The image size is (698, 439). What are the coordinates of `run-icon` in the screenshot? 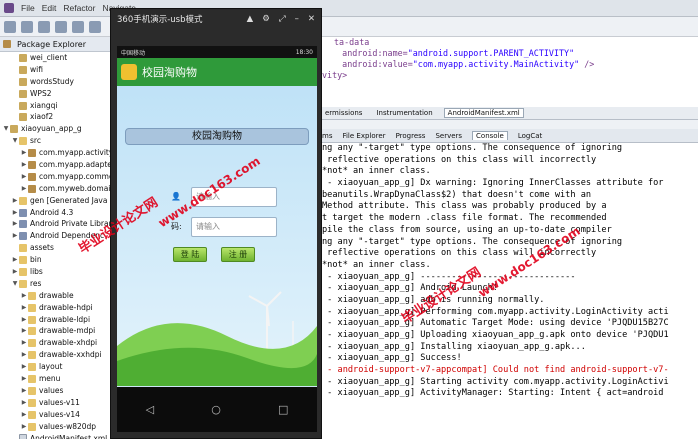 It's located at (78, 26).